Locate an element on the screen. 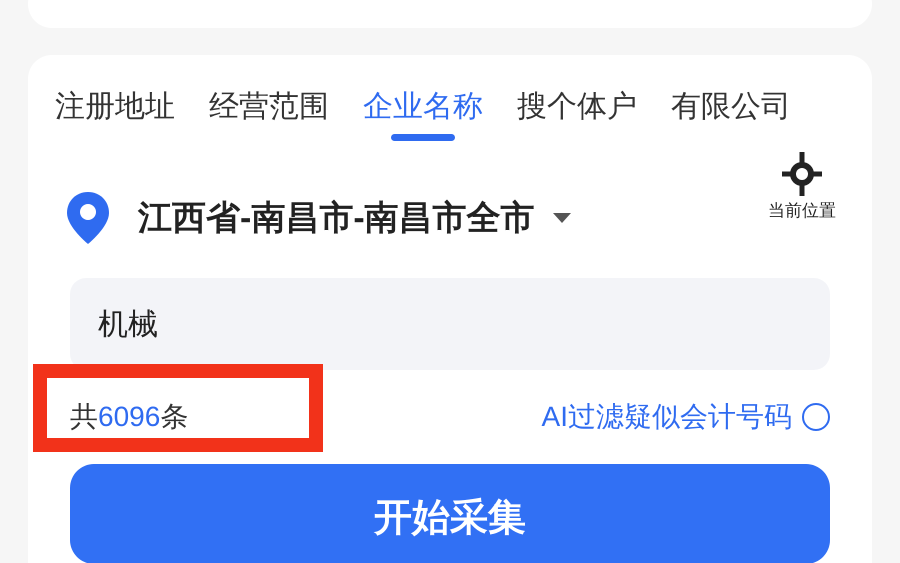  result-count: 共6096条 is located at coordinates (129, 417).